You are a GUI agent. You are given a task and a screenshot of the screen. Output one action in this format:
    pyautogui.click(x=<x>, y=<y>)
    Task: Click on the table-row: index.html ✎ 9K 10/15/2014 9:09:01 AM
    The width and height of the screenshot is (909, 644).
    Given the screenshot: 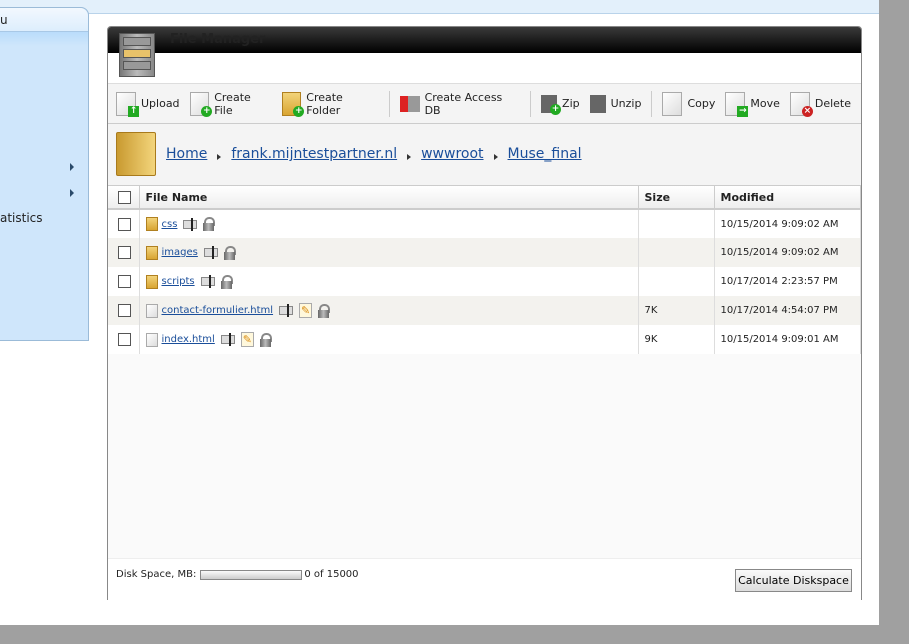 What is the action you would take?
    pyautogui.click(x=484, y=339)
    